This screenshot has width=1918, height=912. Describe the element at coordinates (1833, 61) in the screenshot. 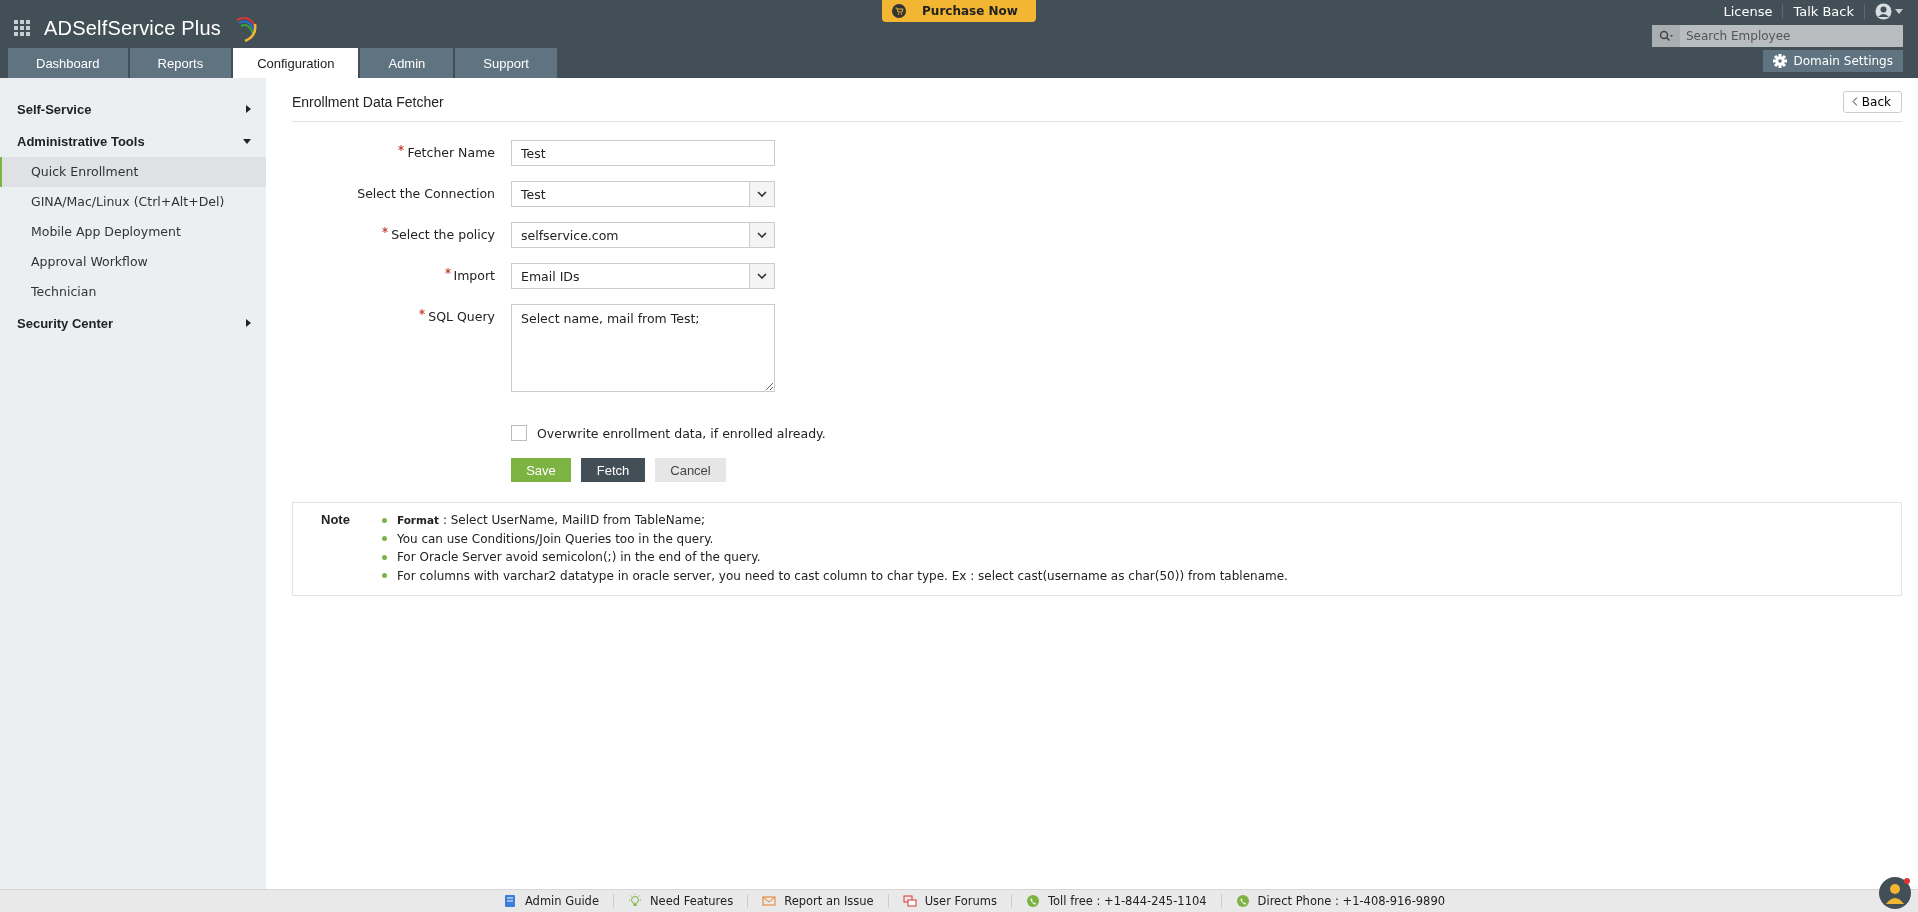

I see `domain-settings-button: Domain Settings` at that location.